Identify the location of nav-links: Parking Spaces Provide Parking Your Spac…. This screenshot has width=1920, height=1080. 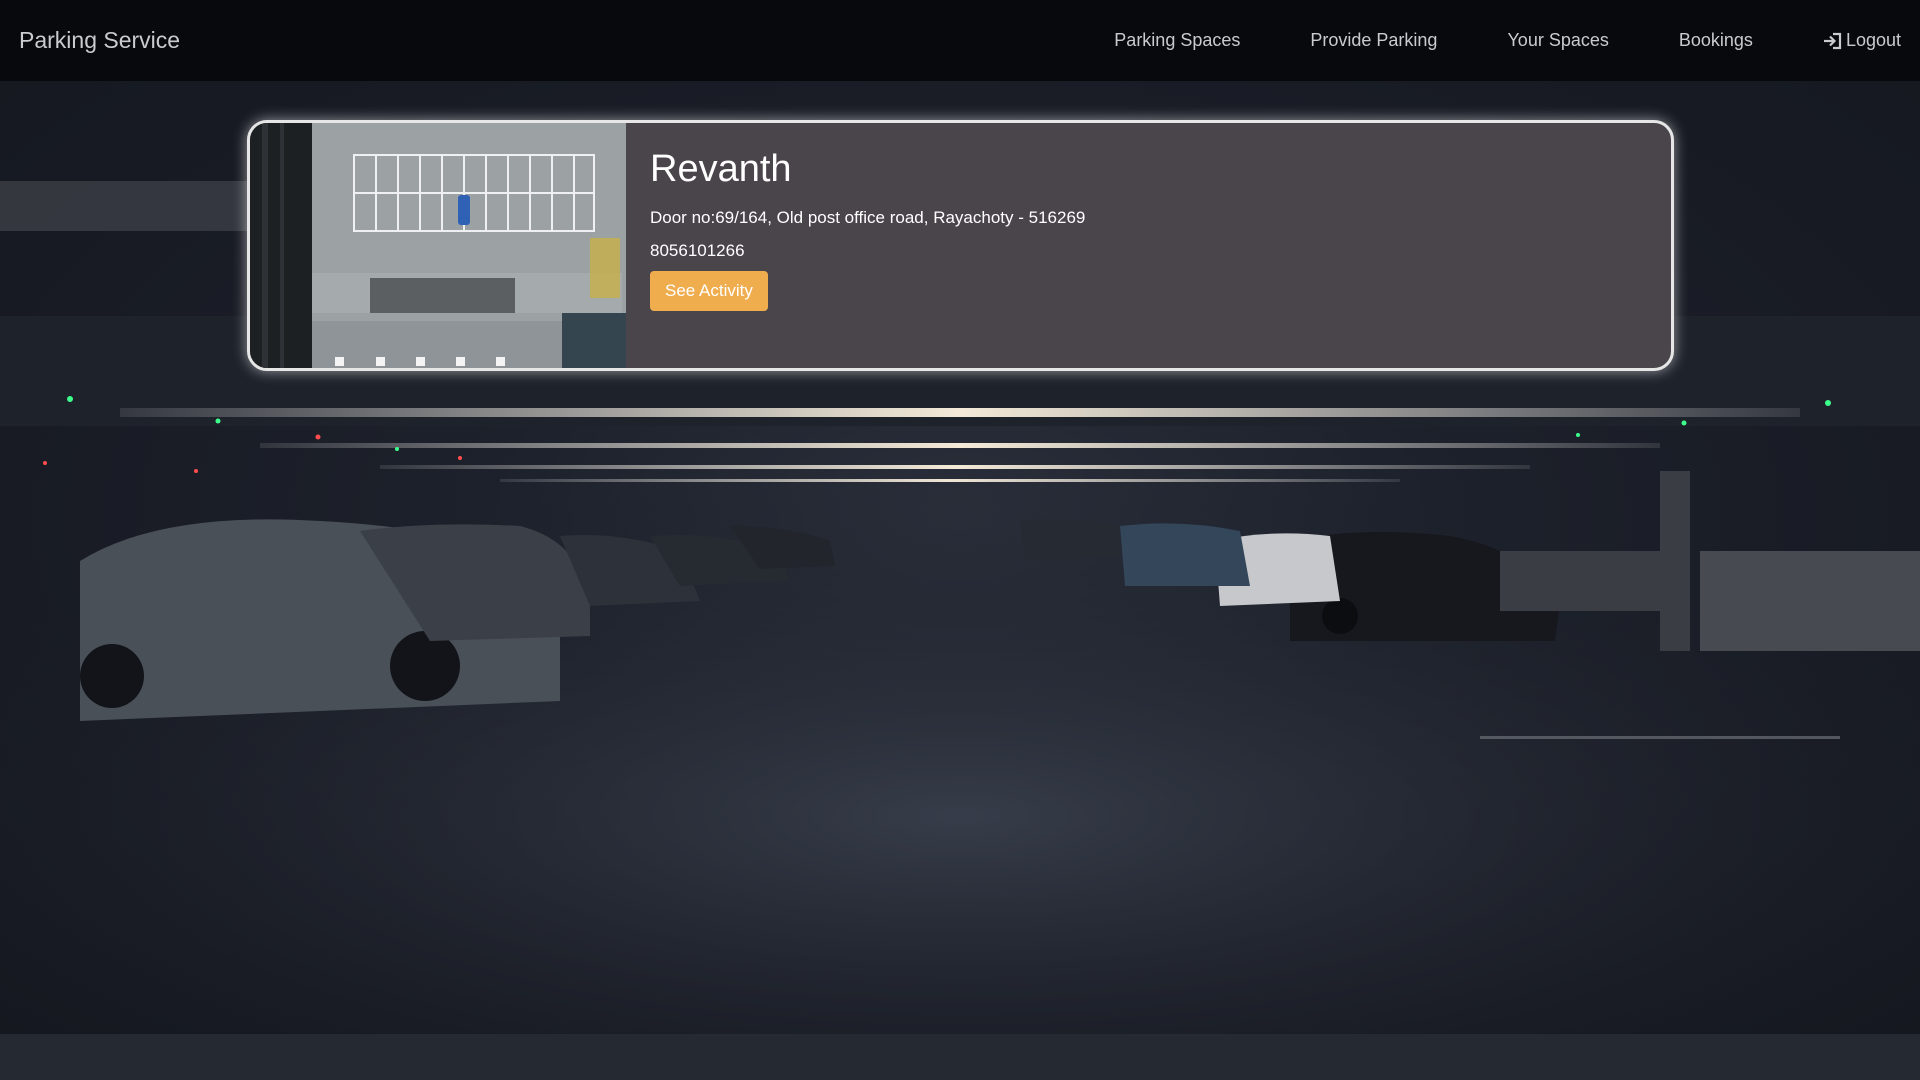
(1472, 40).